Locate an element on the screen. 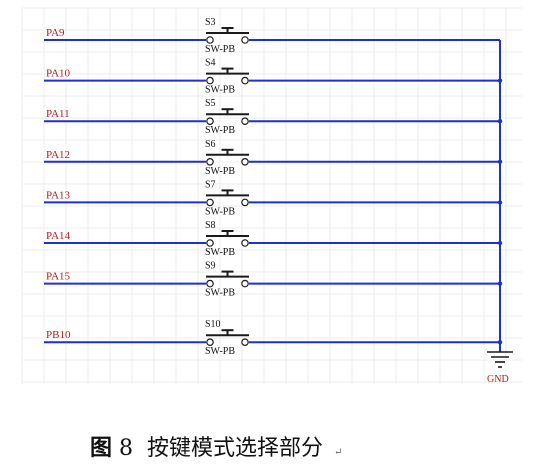  net-label: PA9 is located at coordinates (55, 33).